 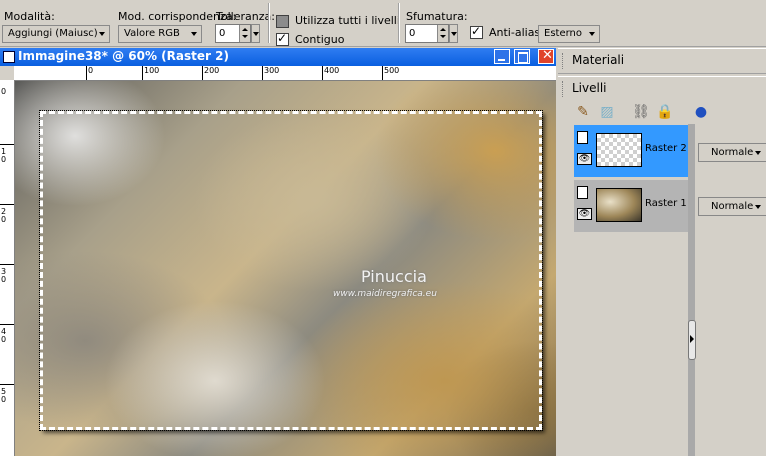 I want to click on maximize-button, so click(x=522, y=56).